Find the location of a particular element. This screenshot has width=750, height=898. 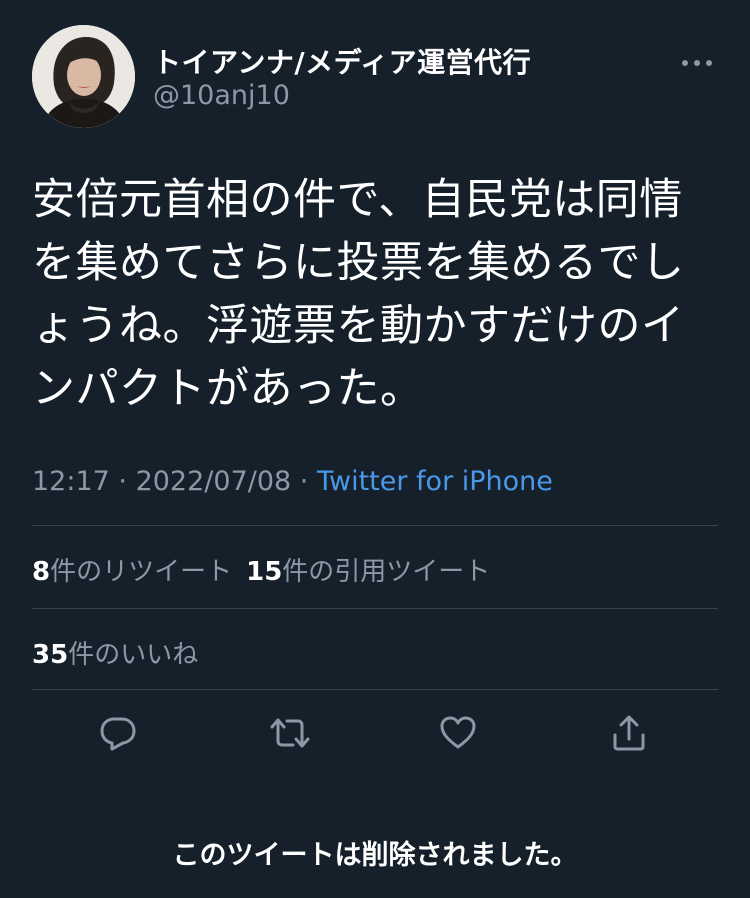

reply-button is located at coordinates (118, 735).